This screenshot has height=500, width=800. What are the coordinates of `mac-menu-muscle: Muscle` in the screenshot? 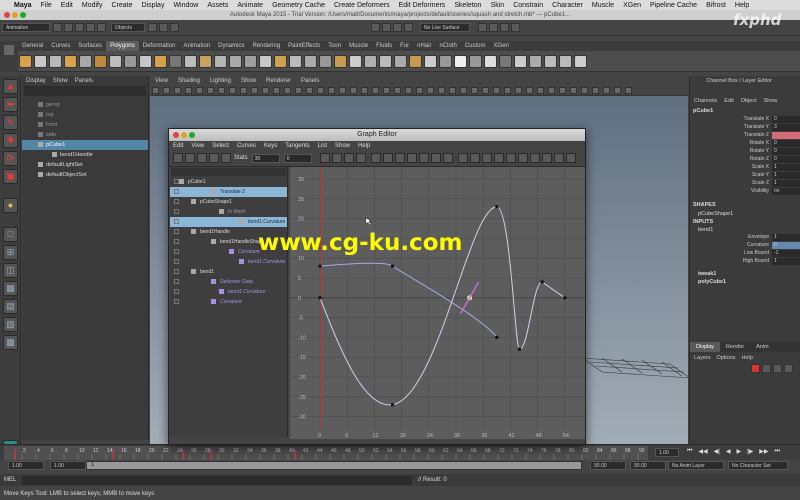 It's located at (603, 5).